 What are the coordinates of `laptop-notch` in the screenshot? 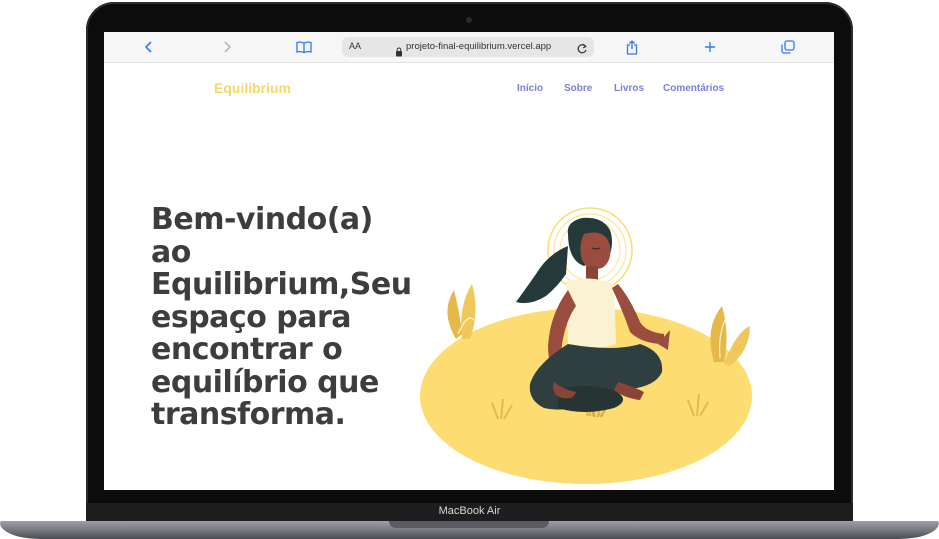 It's located at (469, 524).